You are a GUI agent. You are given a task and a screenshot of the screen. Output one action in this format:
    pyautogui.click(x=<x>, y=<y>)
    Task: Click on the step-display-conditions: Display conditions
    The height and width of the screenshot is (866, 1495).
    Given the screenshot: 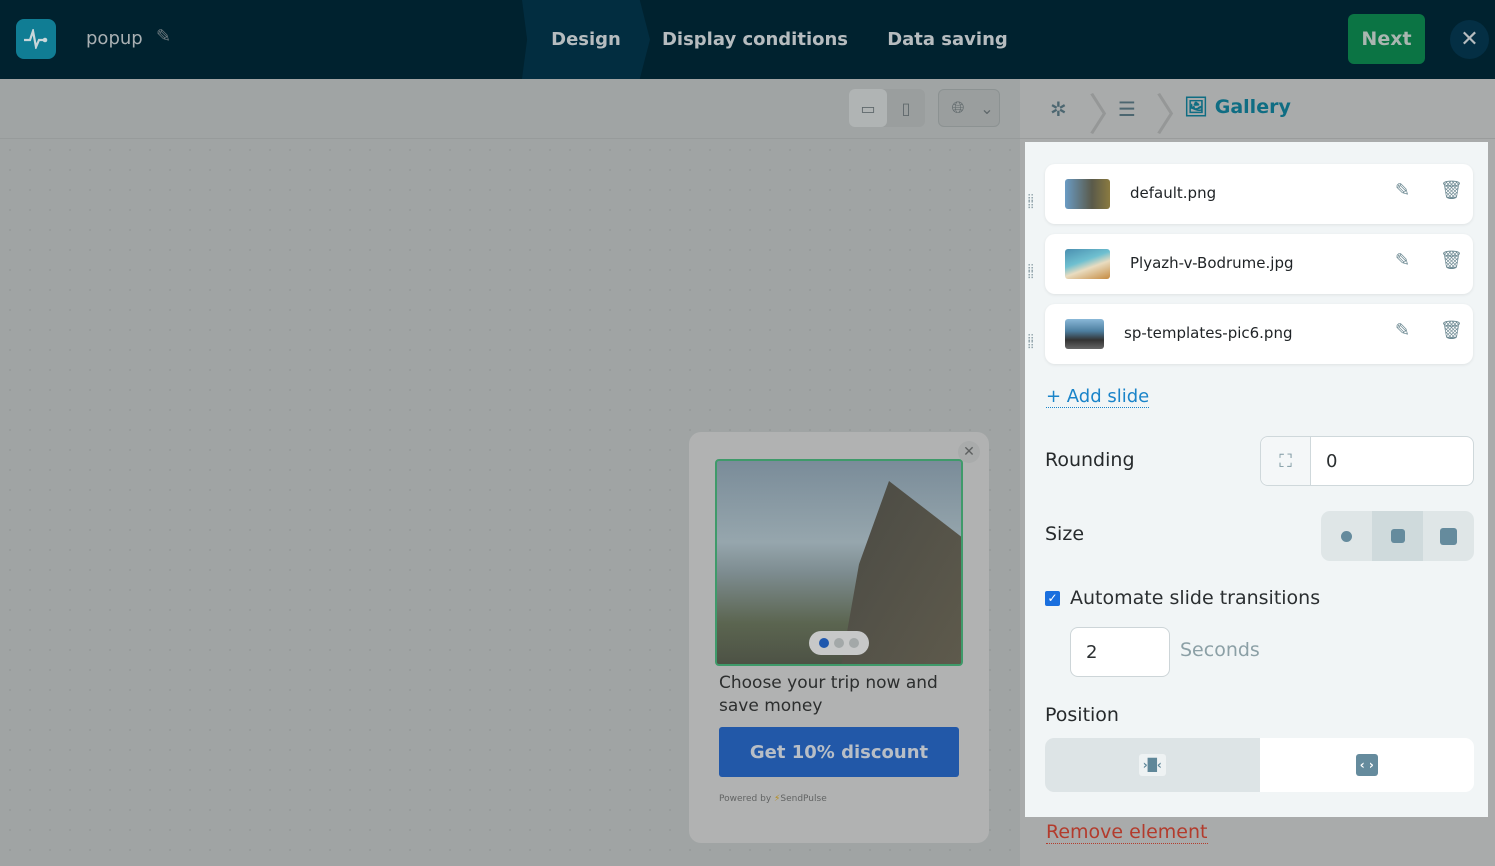 What is the action you would take?
    pyautogui.click(x=755, y=39)
    